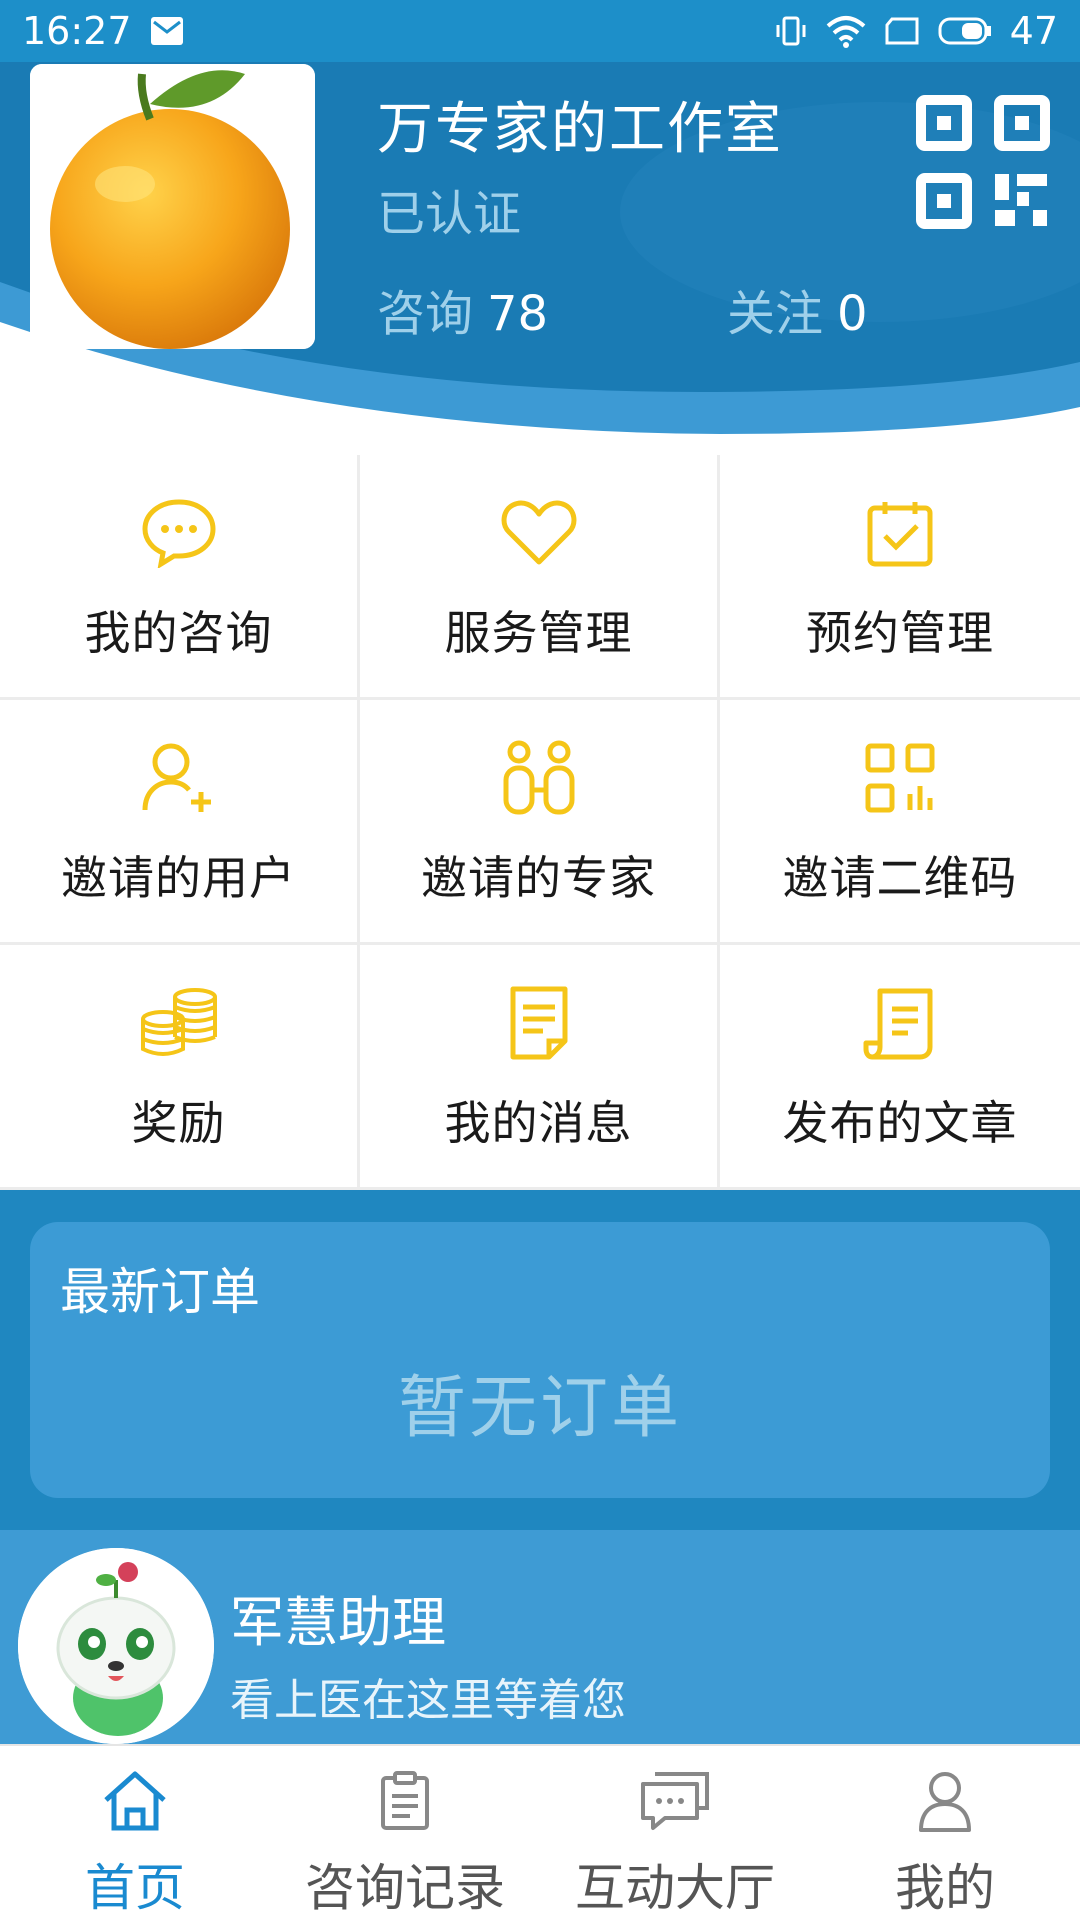 Image resolution: width=1080 pixels, height=1920 pixels. Describe the element at coordinates (900, 633) in the screenshot. I see `grid-item-label: 预约管理` at that location.